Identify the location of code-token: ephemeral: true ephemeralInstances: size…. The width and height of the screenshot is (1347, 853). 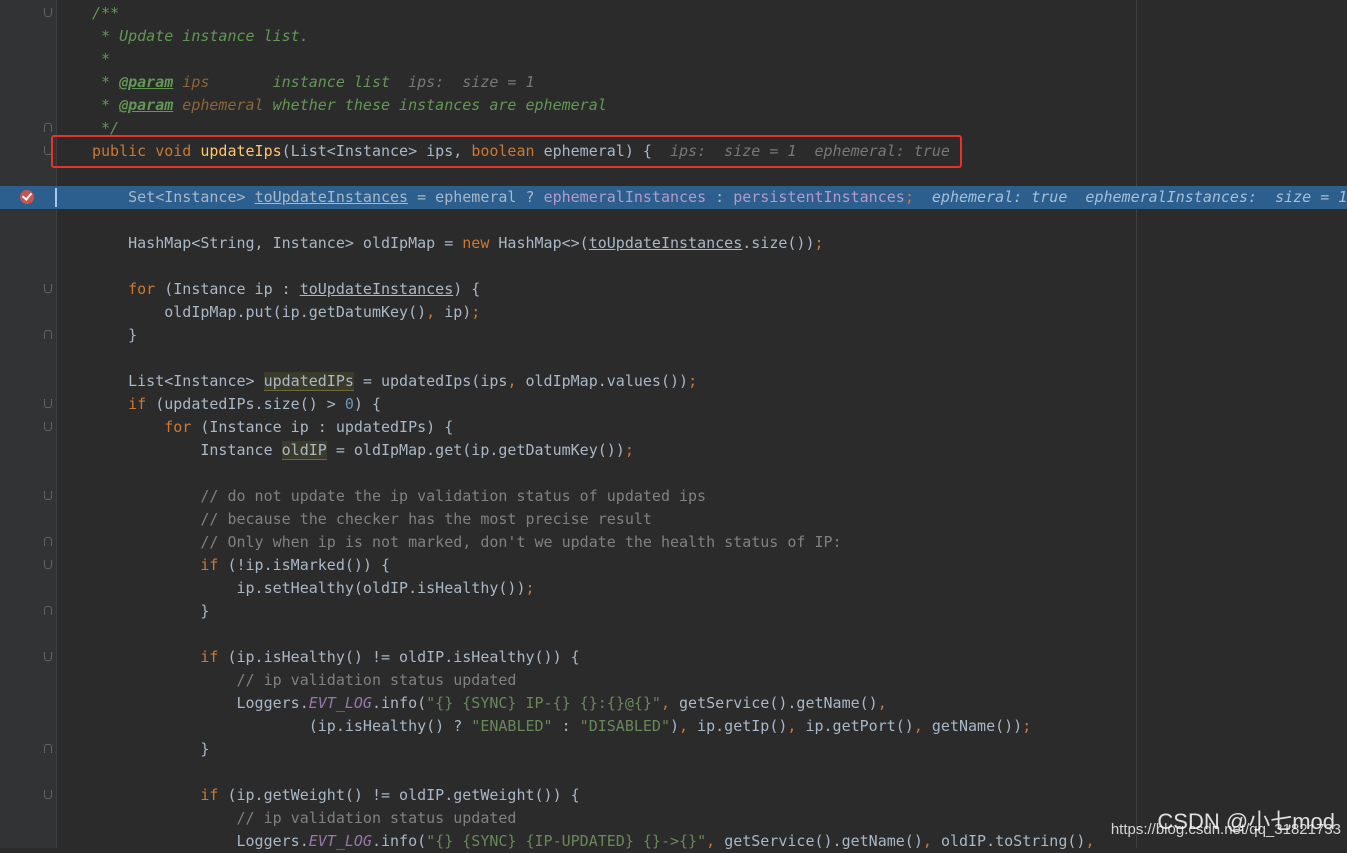
(1139, 197).